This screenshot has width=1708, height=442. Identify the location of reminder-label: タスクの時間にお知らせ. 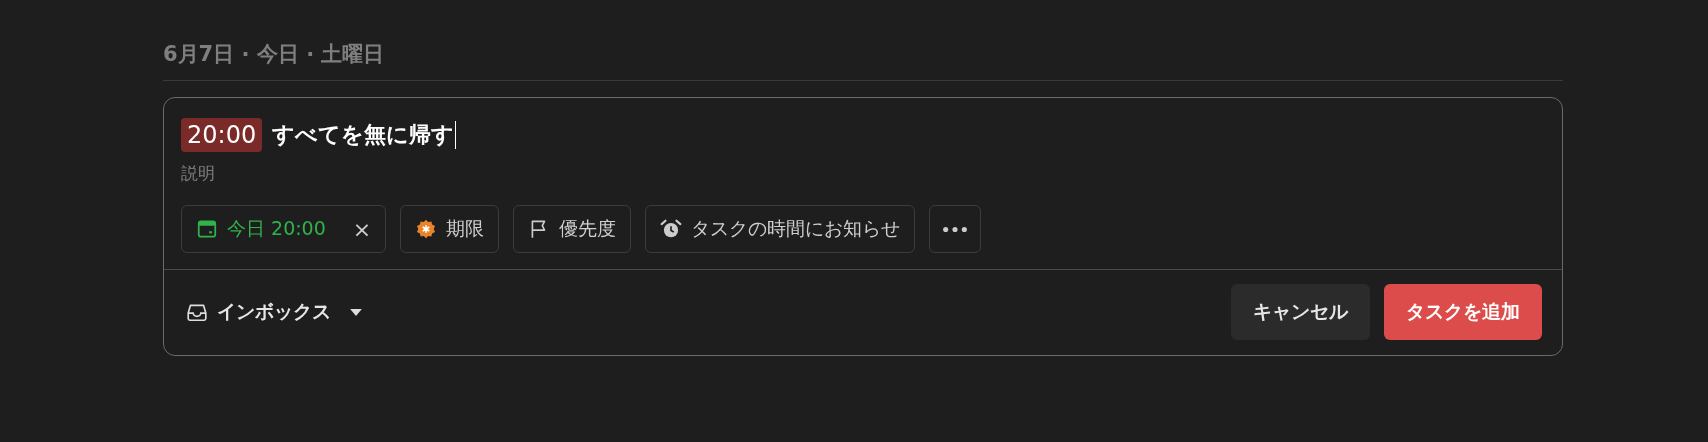
(796, 228).